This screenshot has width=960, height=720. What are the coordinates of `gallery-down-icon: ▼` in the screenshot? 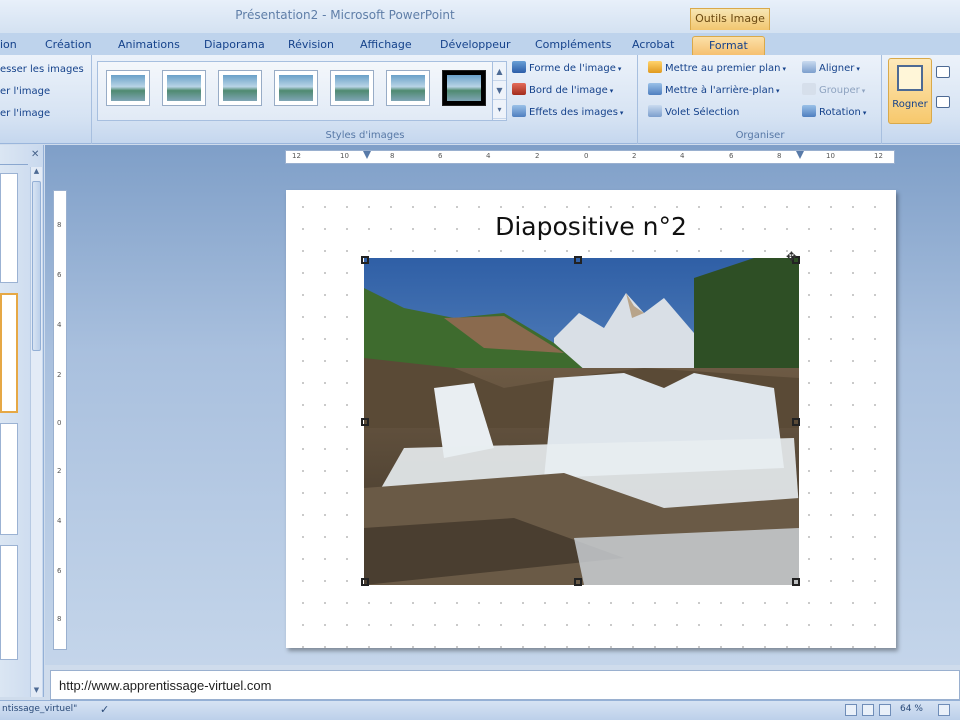 It's located at (499, 90).